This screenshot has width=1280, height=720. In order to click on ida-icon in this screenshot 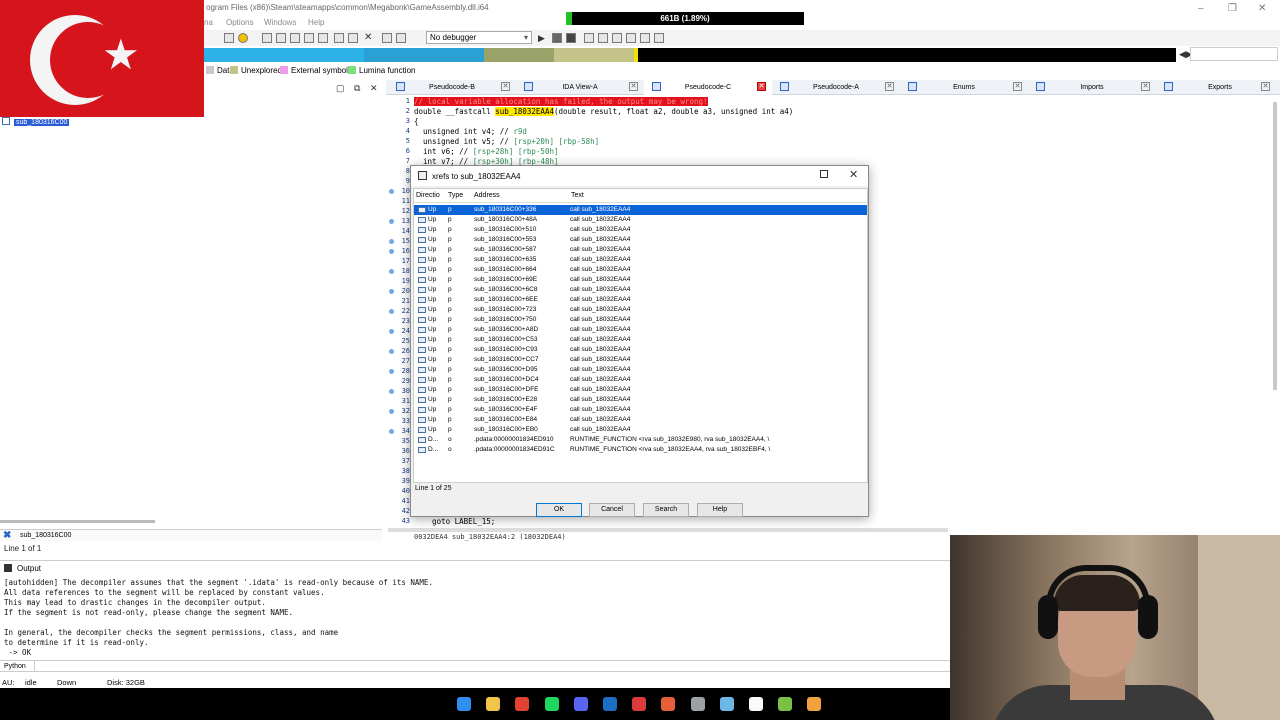, I will do `click(726, 704)`.